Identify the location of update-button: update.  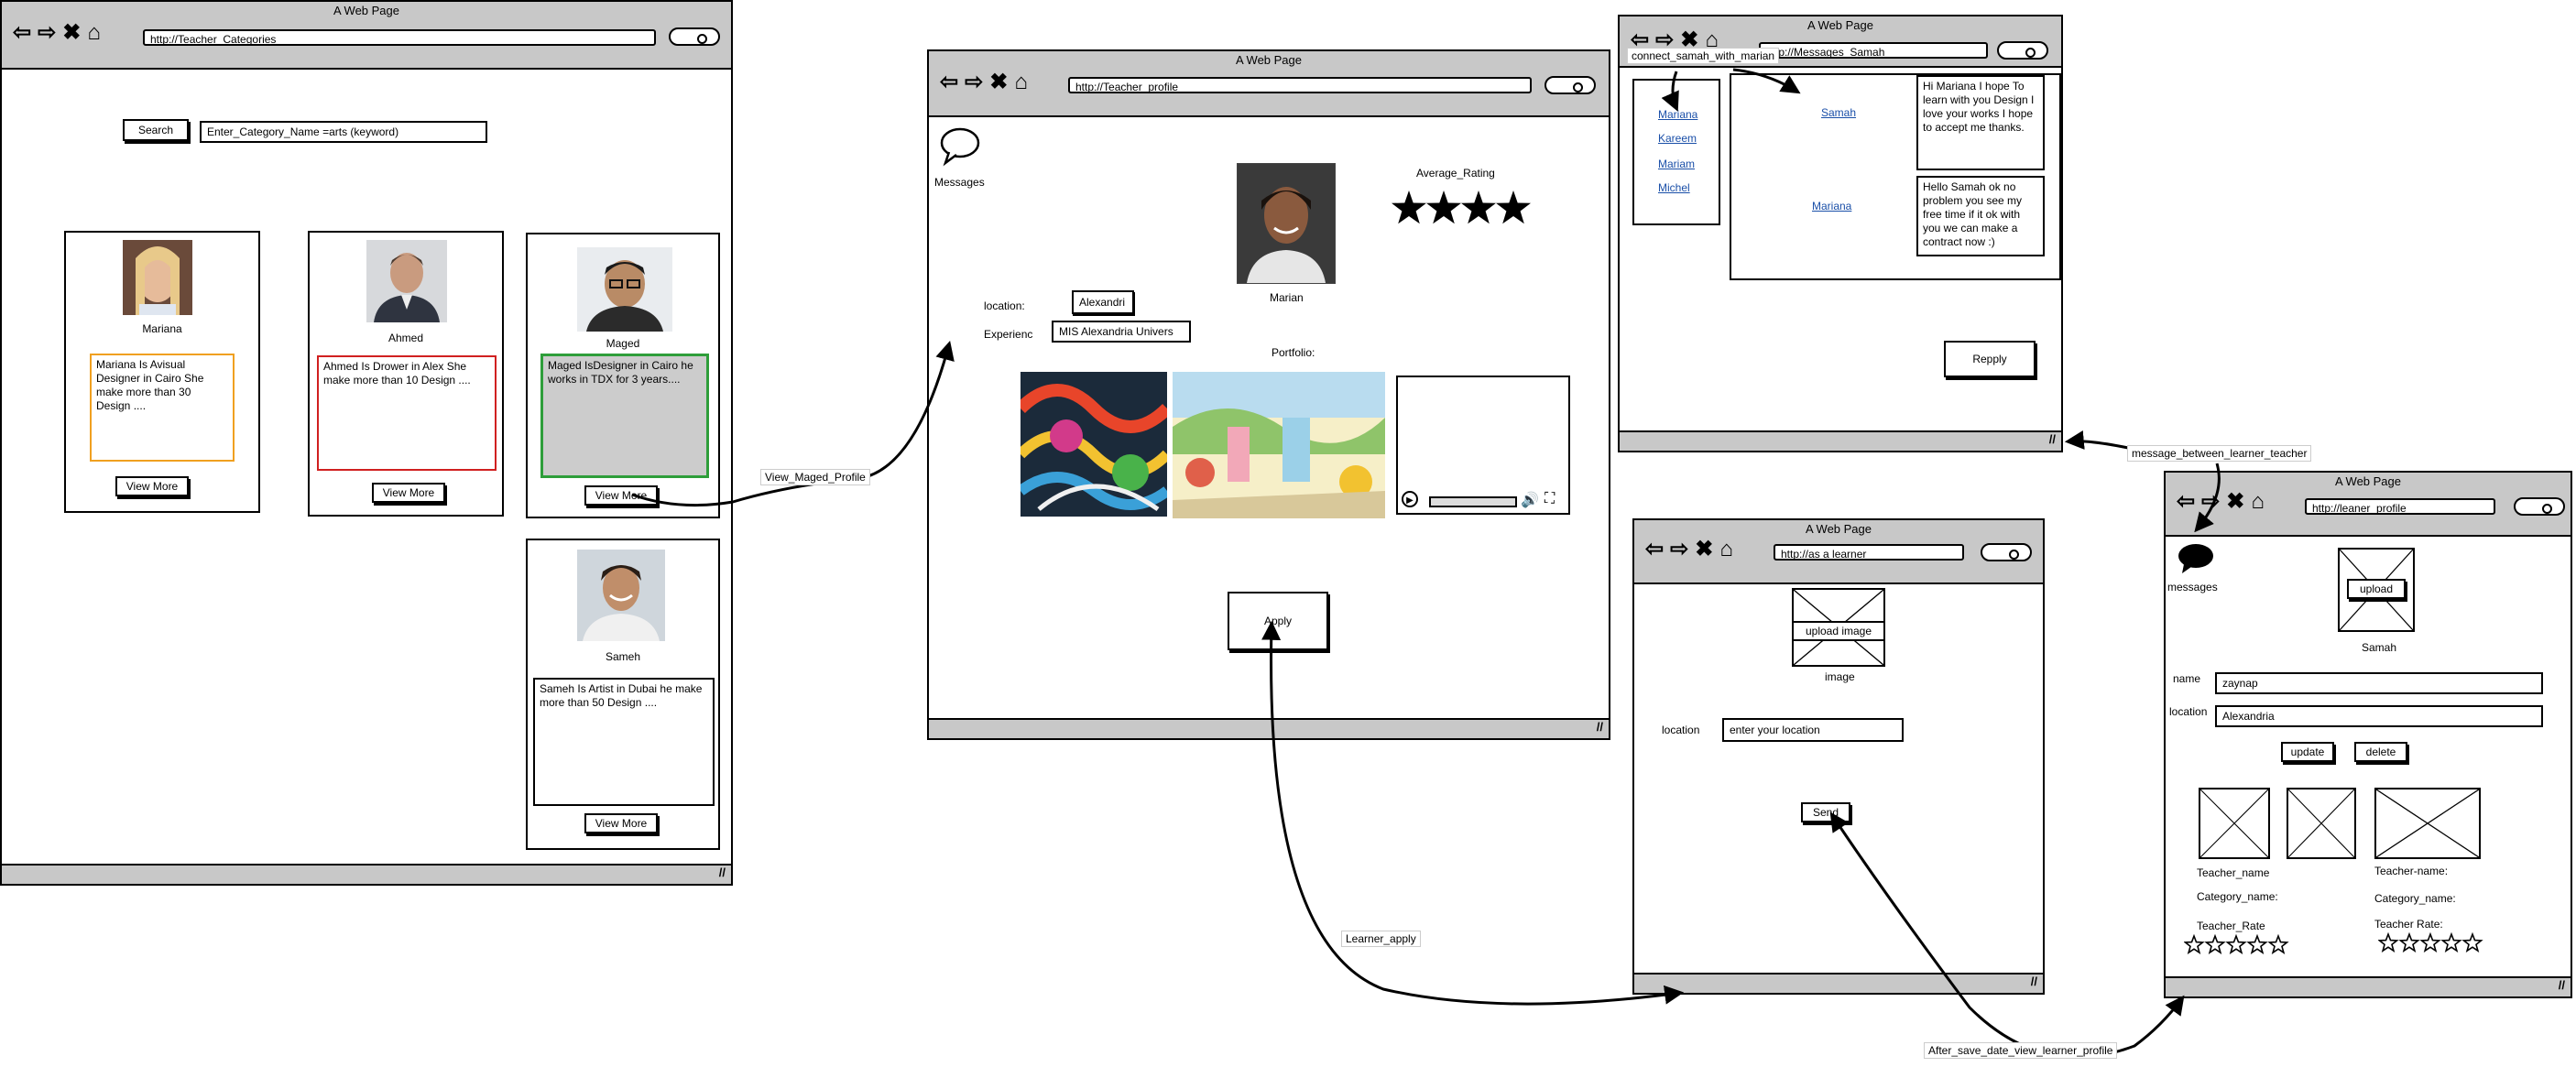
(2307, 752).